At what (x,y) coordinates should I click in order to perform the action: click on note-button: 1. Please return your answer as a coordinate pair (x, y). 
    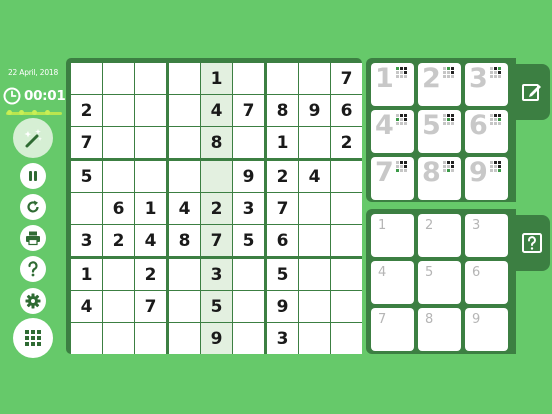
    Looking at the image, I should click on (392, 235).